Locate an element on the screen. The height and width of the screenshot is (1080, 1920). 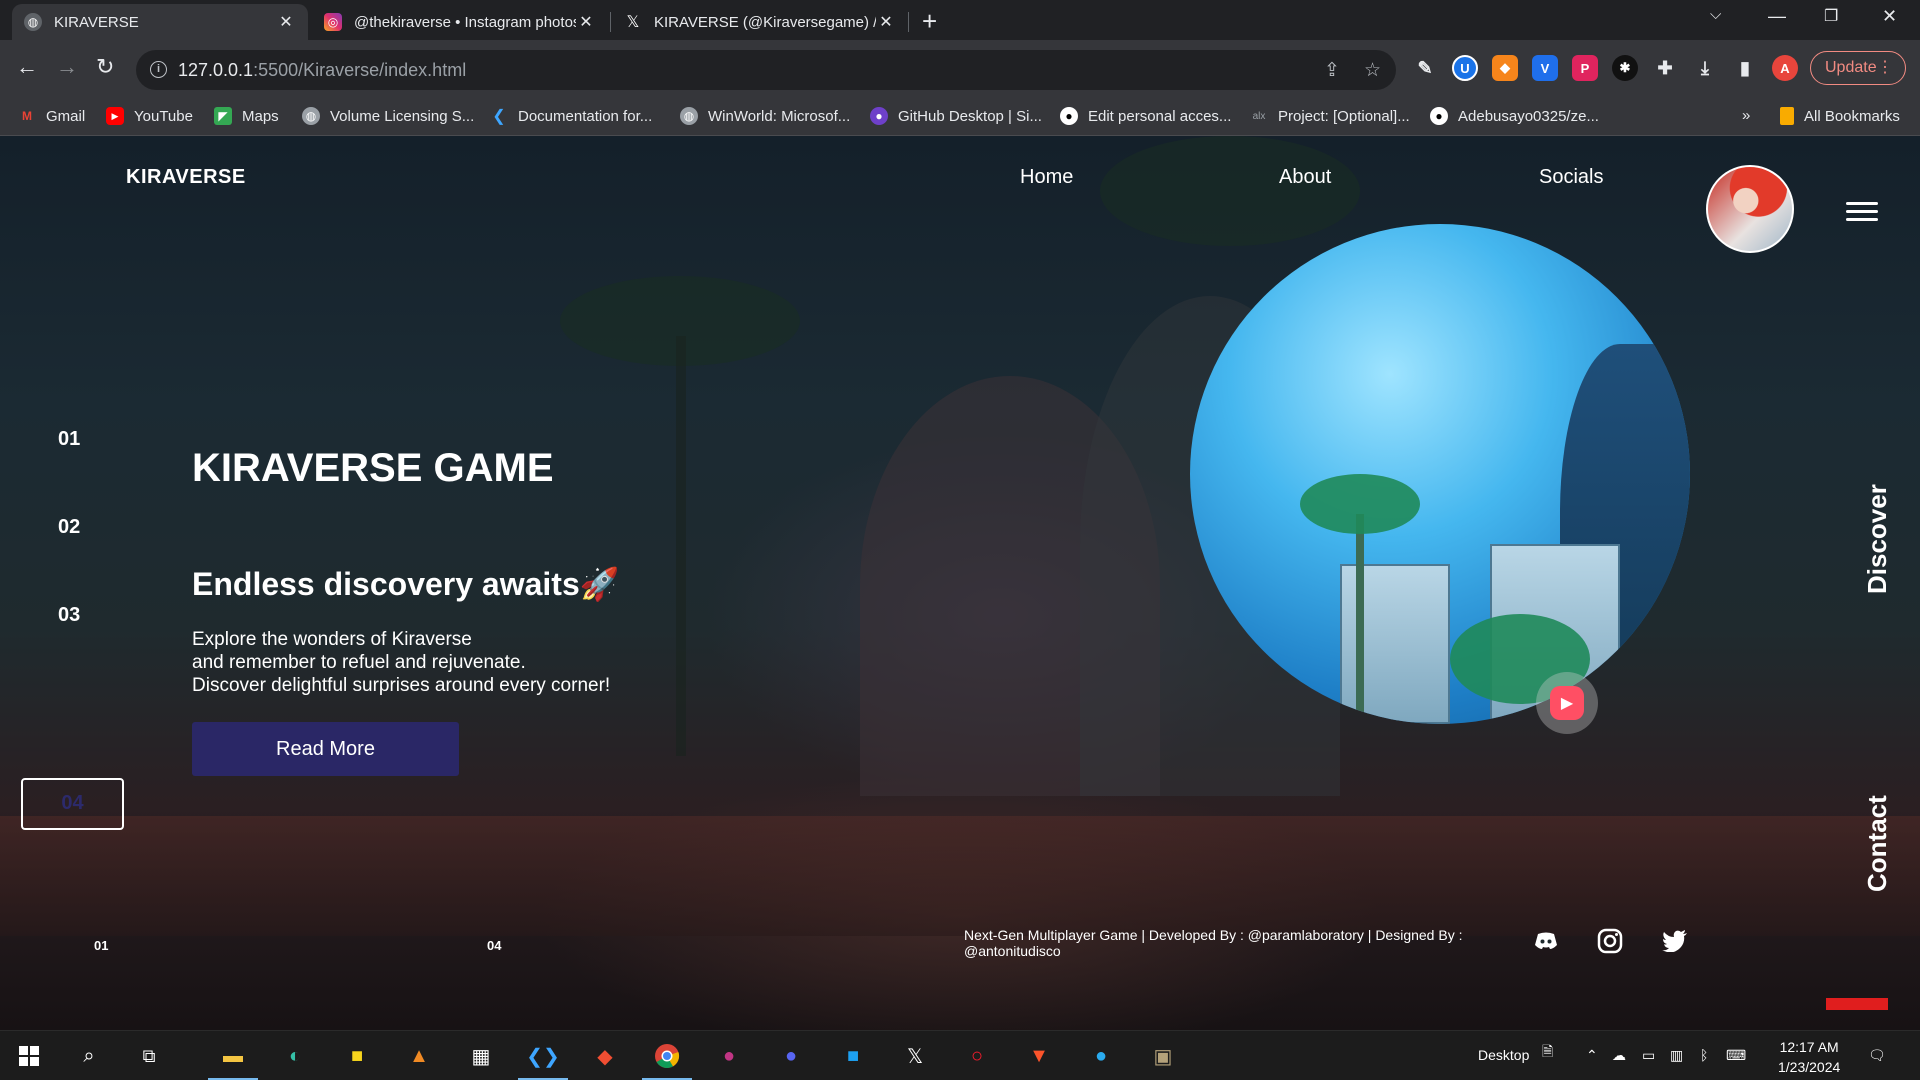
slide-number: 03 is located at coordinates (69, 615).